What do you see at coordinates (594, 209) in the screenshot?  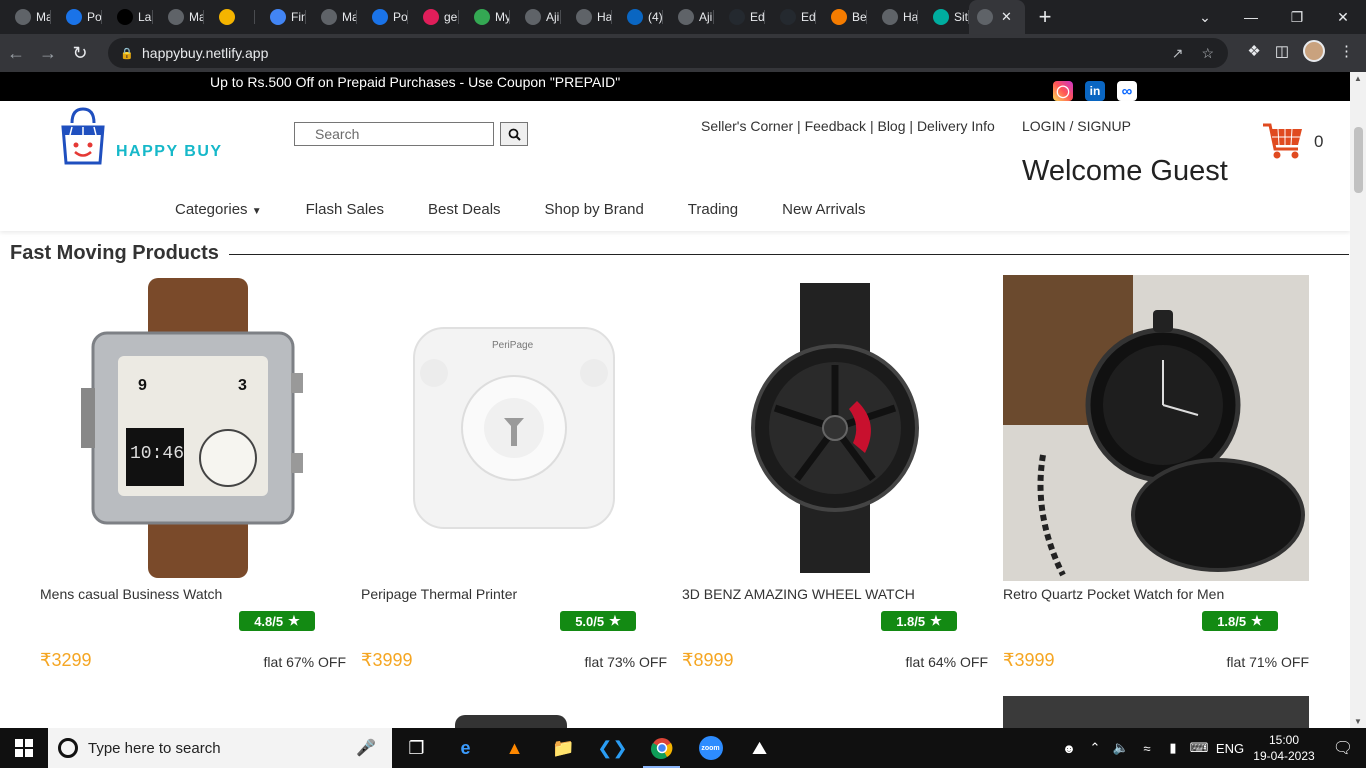 I see `nav-shop-by-brand: Shop by Brand` at bounding box center [594, 209].